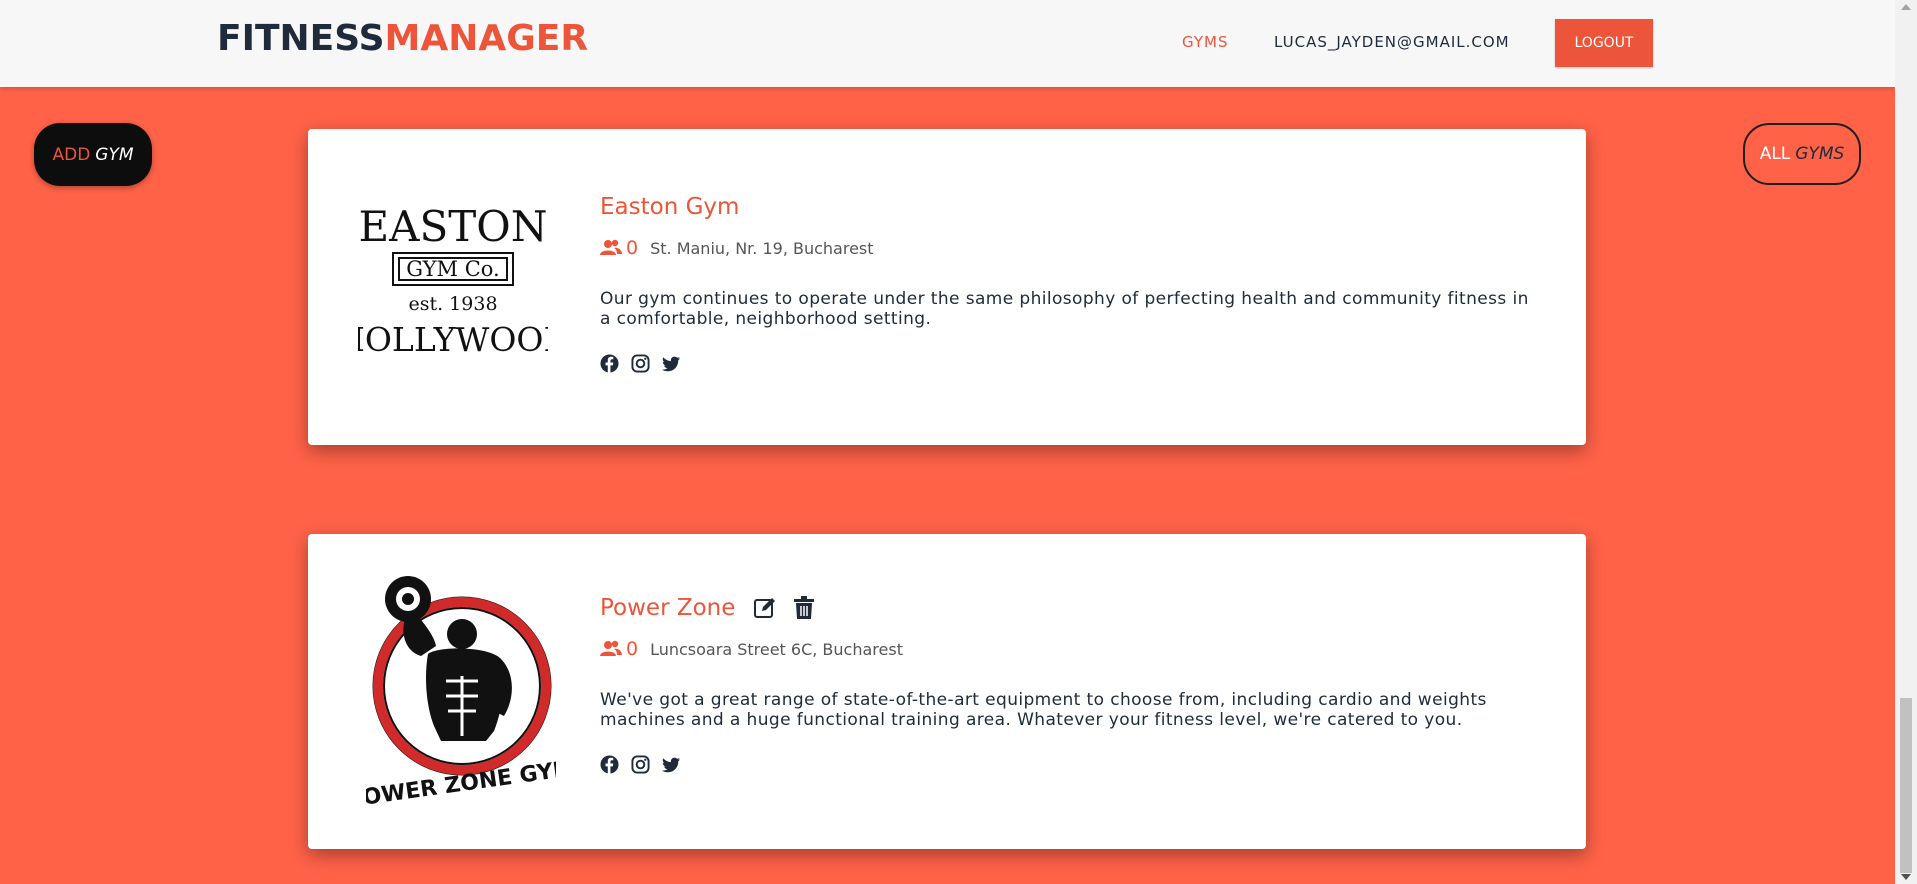  I want to click on brand-part-1: FITNESS, so click(301, 38).